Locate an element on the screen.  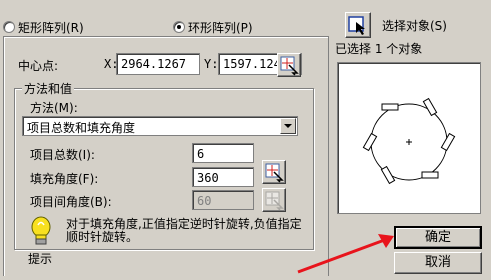
angle-between-input: 60 is located at coordinates (223, 200).